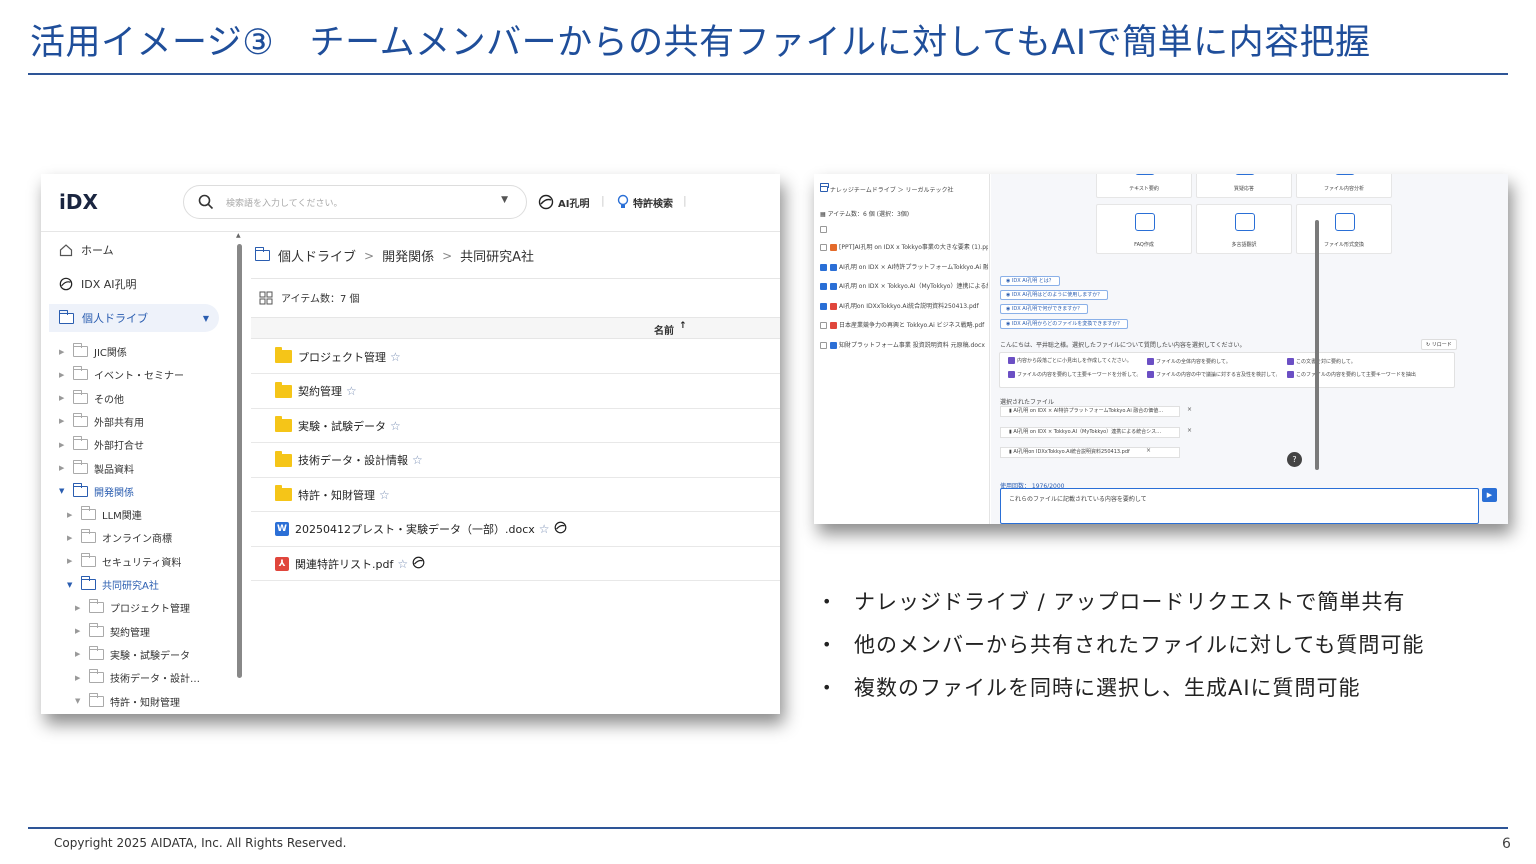 The image size is (1536, 864). I want to click on file-row: 技術データ・設計情報 ☆, so click(515, 461).